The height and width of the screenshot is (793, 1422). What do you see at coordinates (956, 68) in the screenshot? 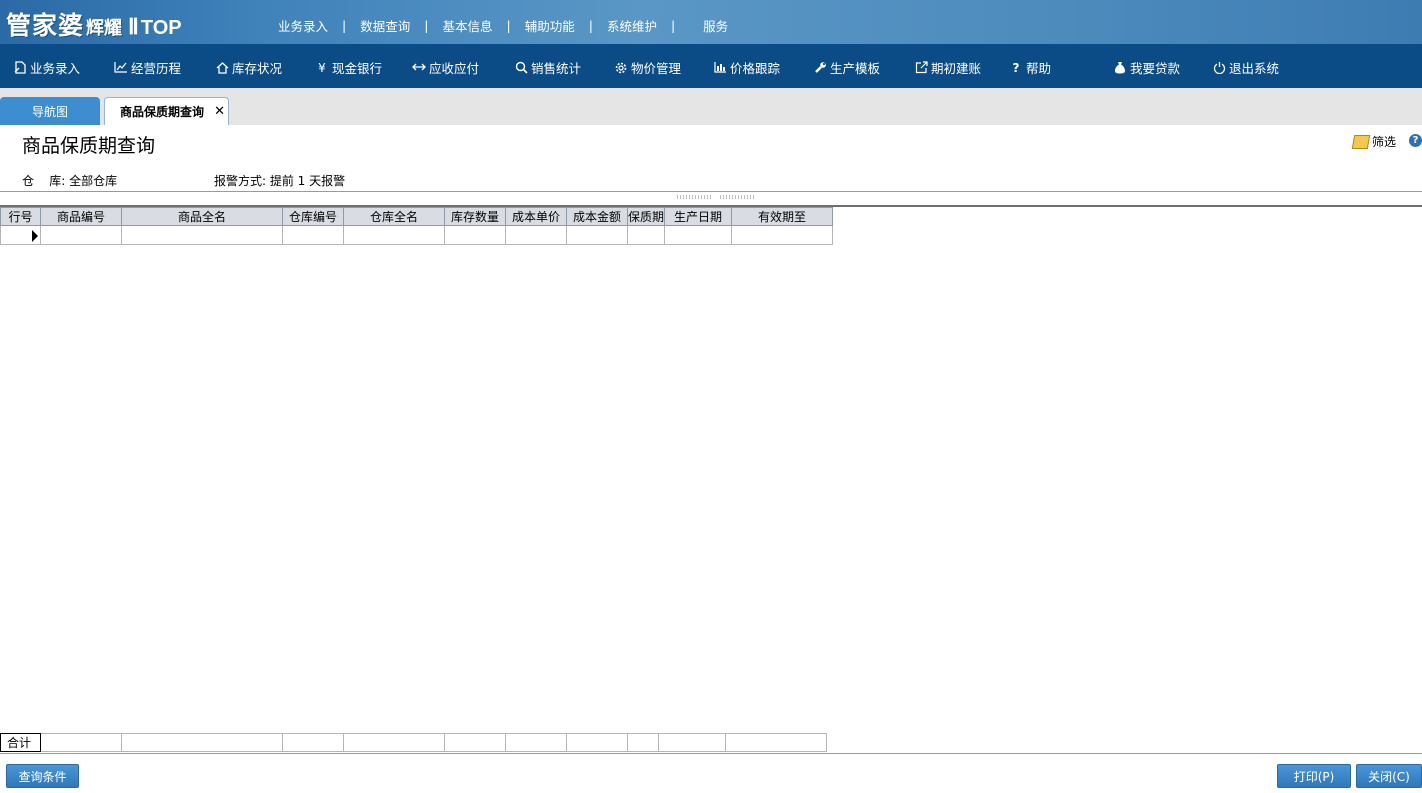
I see `nav-label: 期初建账` at bounding box center [956, 68].